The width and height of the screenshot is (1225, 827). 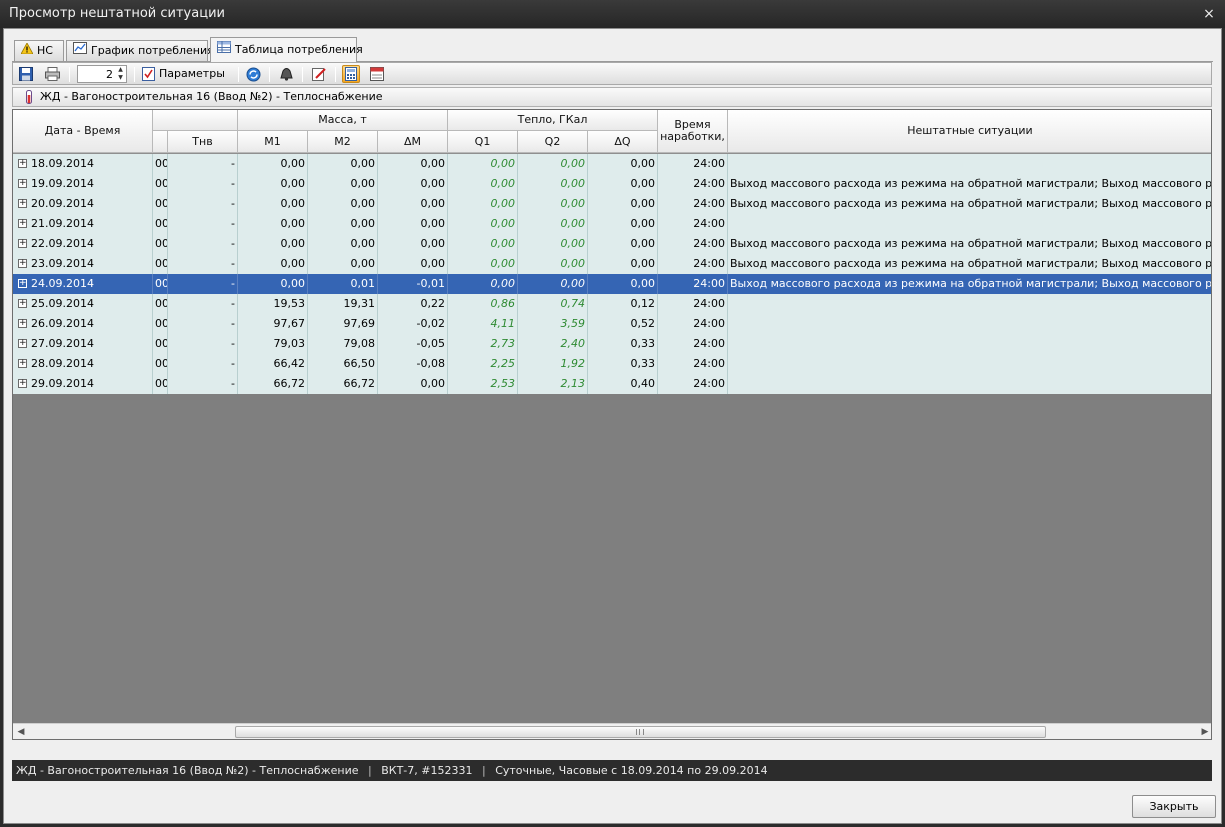 I want to click on tab-consumption-table: Таблица потребления, so click(x=286, y=49).